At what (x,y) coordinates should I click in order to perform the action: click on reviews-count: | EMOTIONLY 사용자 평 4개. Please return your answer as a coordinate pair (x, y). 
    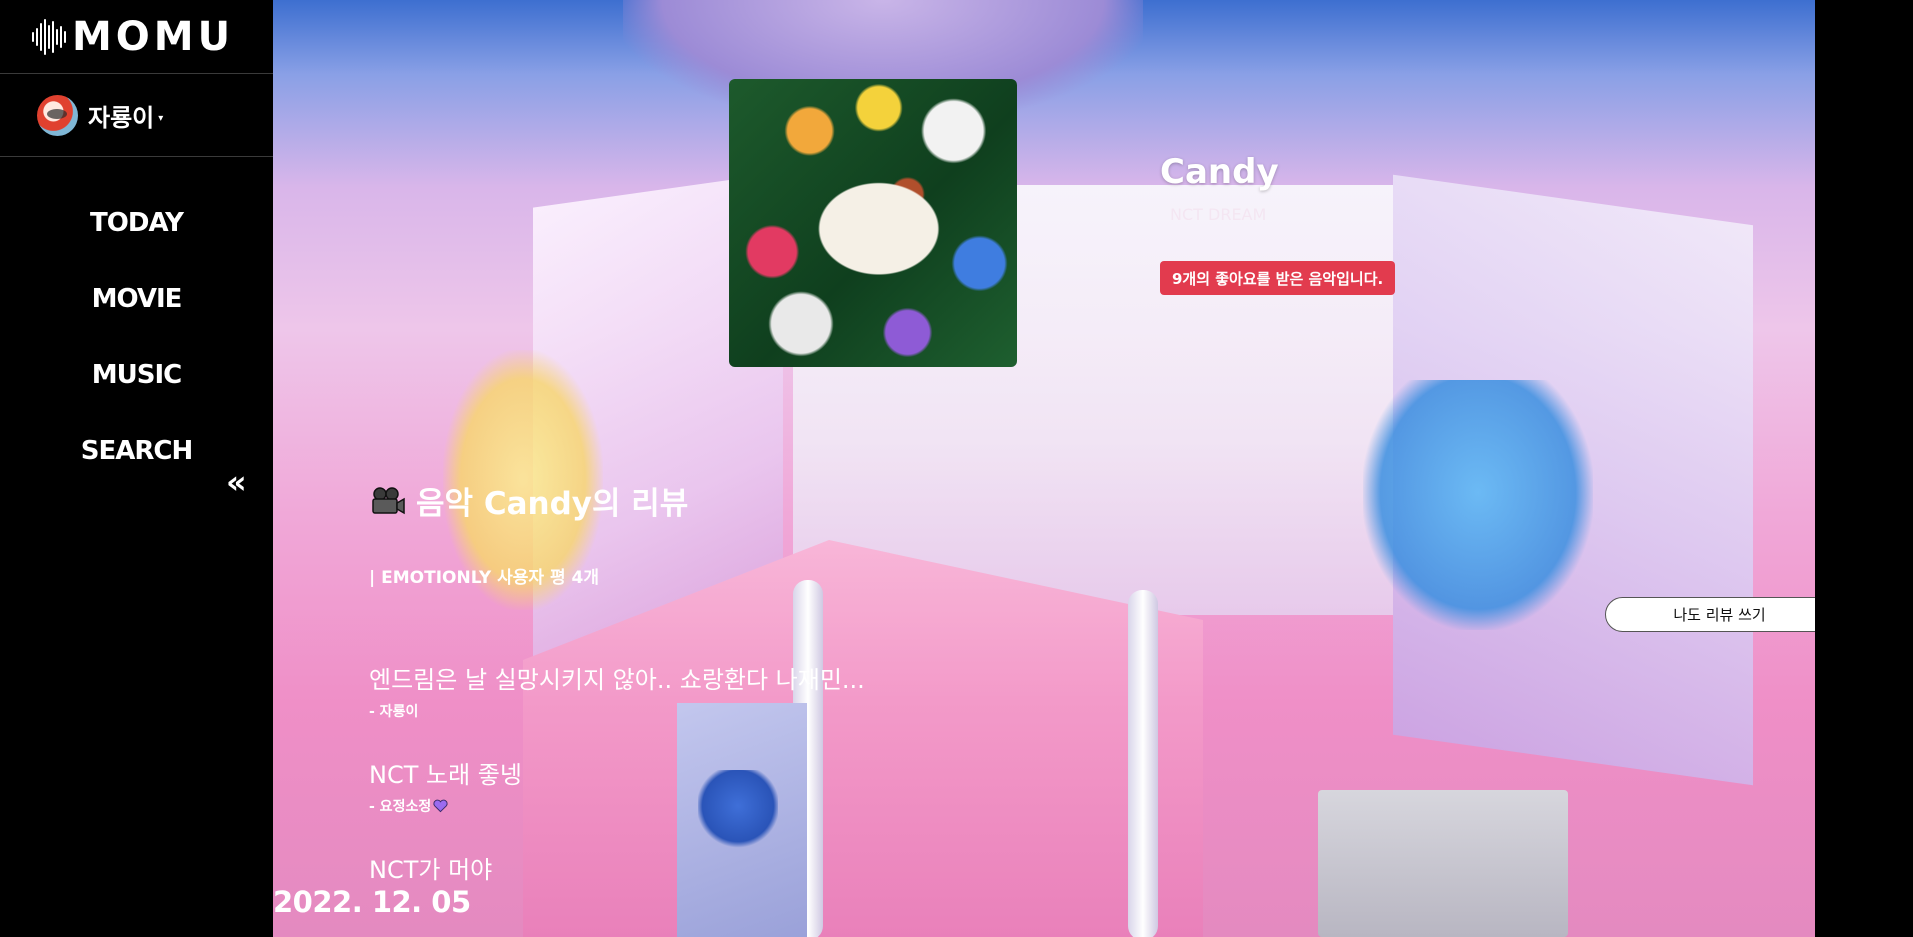
    Looking at the image, I should click on (484, 578).